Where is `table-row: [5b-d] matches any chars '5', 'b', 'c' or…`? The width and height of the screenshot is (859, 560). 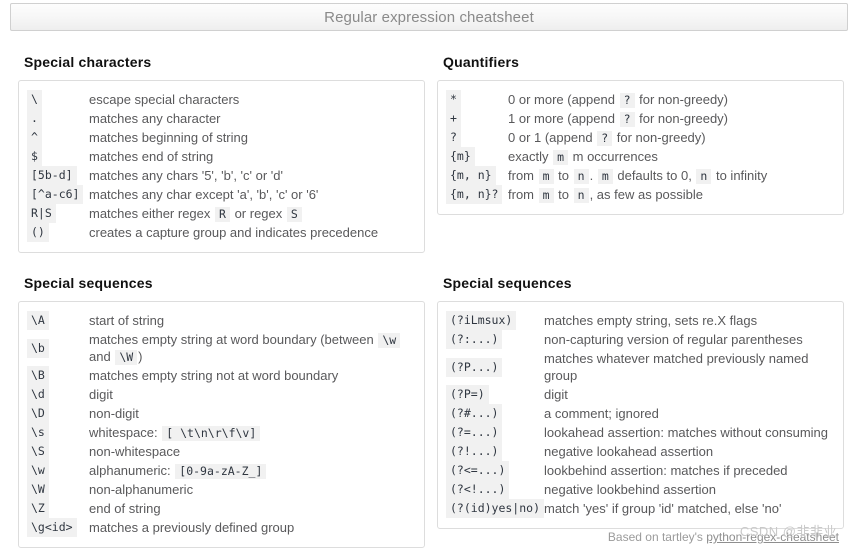 table-row: [5b-d] matches any chars '5', 'b', 'c' or… is located at coordinates (221, 175).